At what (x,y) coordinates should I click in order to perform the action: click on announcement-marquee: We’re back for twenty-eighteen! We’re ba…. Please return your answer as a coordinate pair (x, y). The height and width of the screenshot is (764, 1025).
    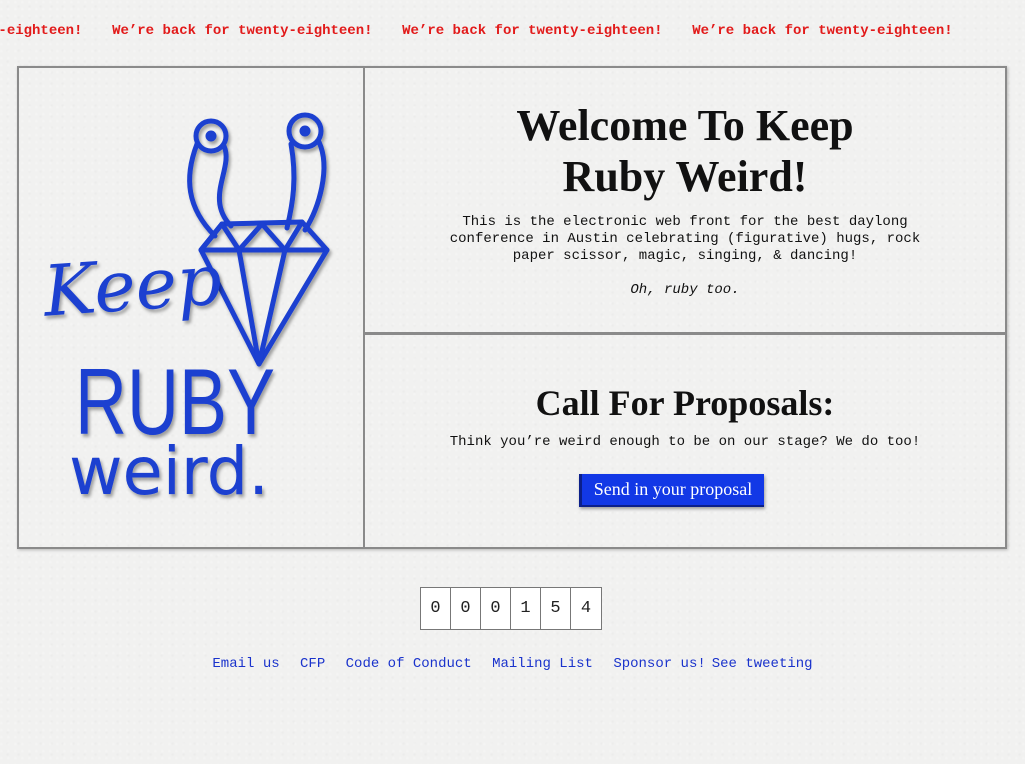
    Looking at the image, I should click on (512, 31).